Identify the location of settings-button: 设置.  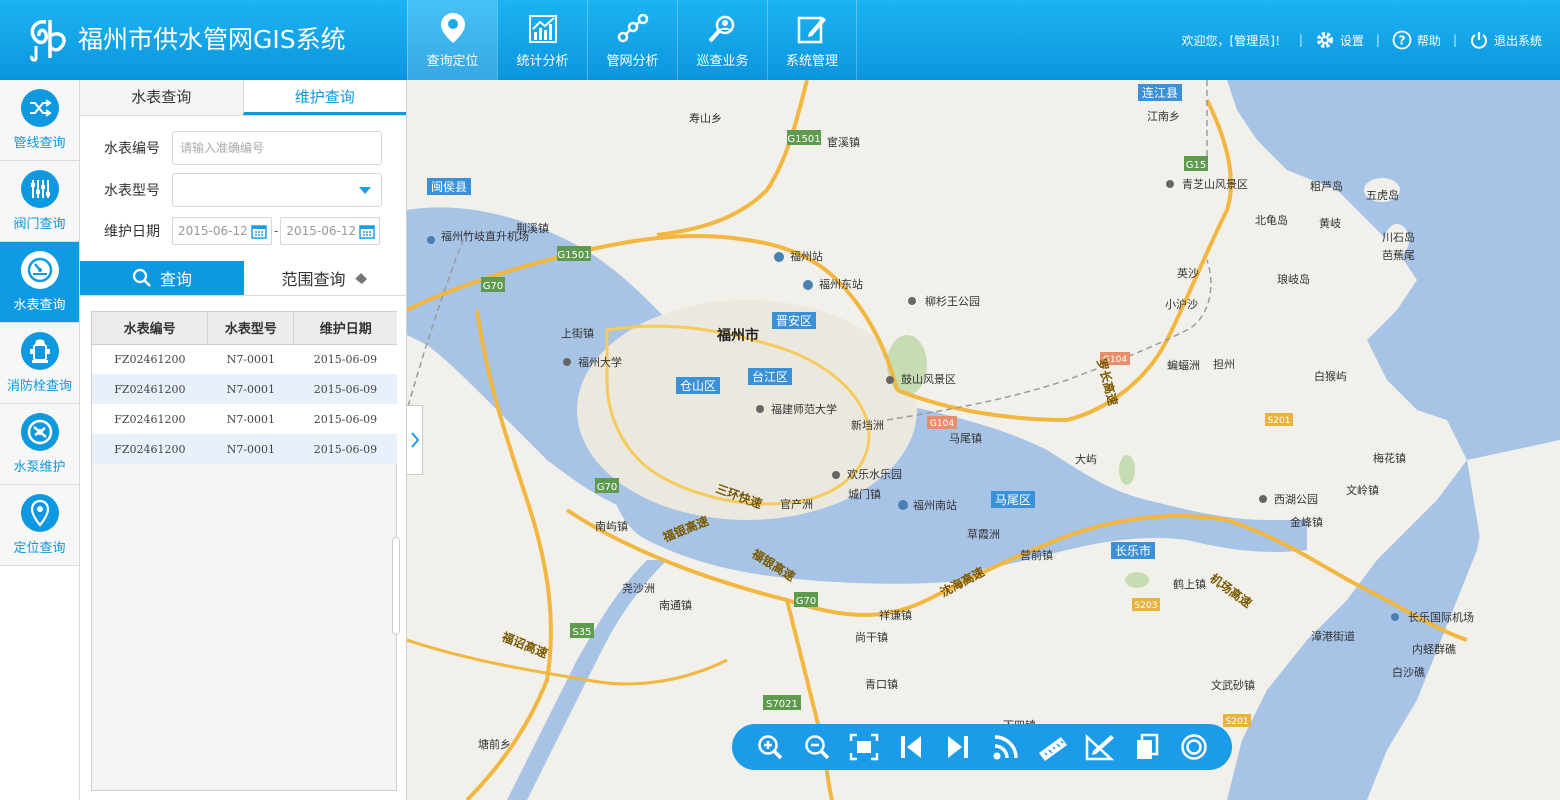
(1339, 40).